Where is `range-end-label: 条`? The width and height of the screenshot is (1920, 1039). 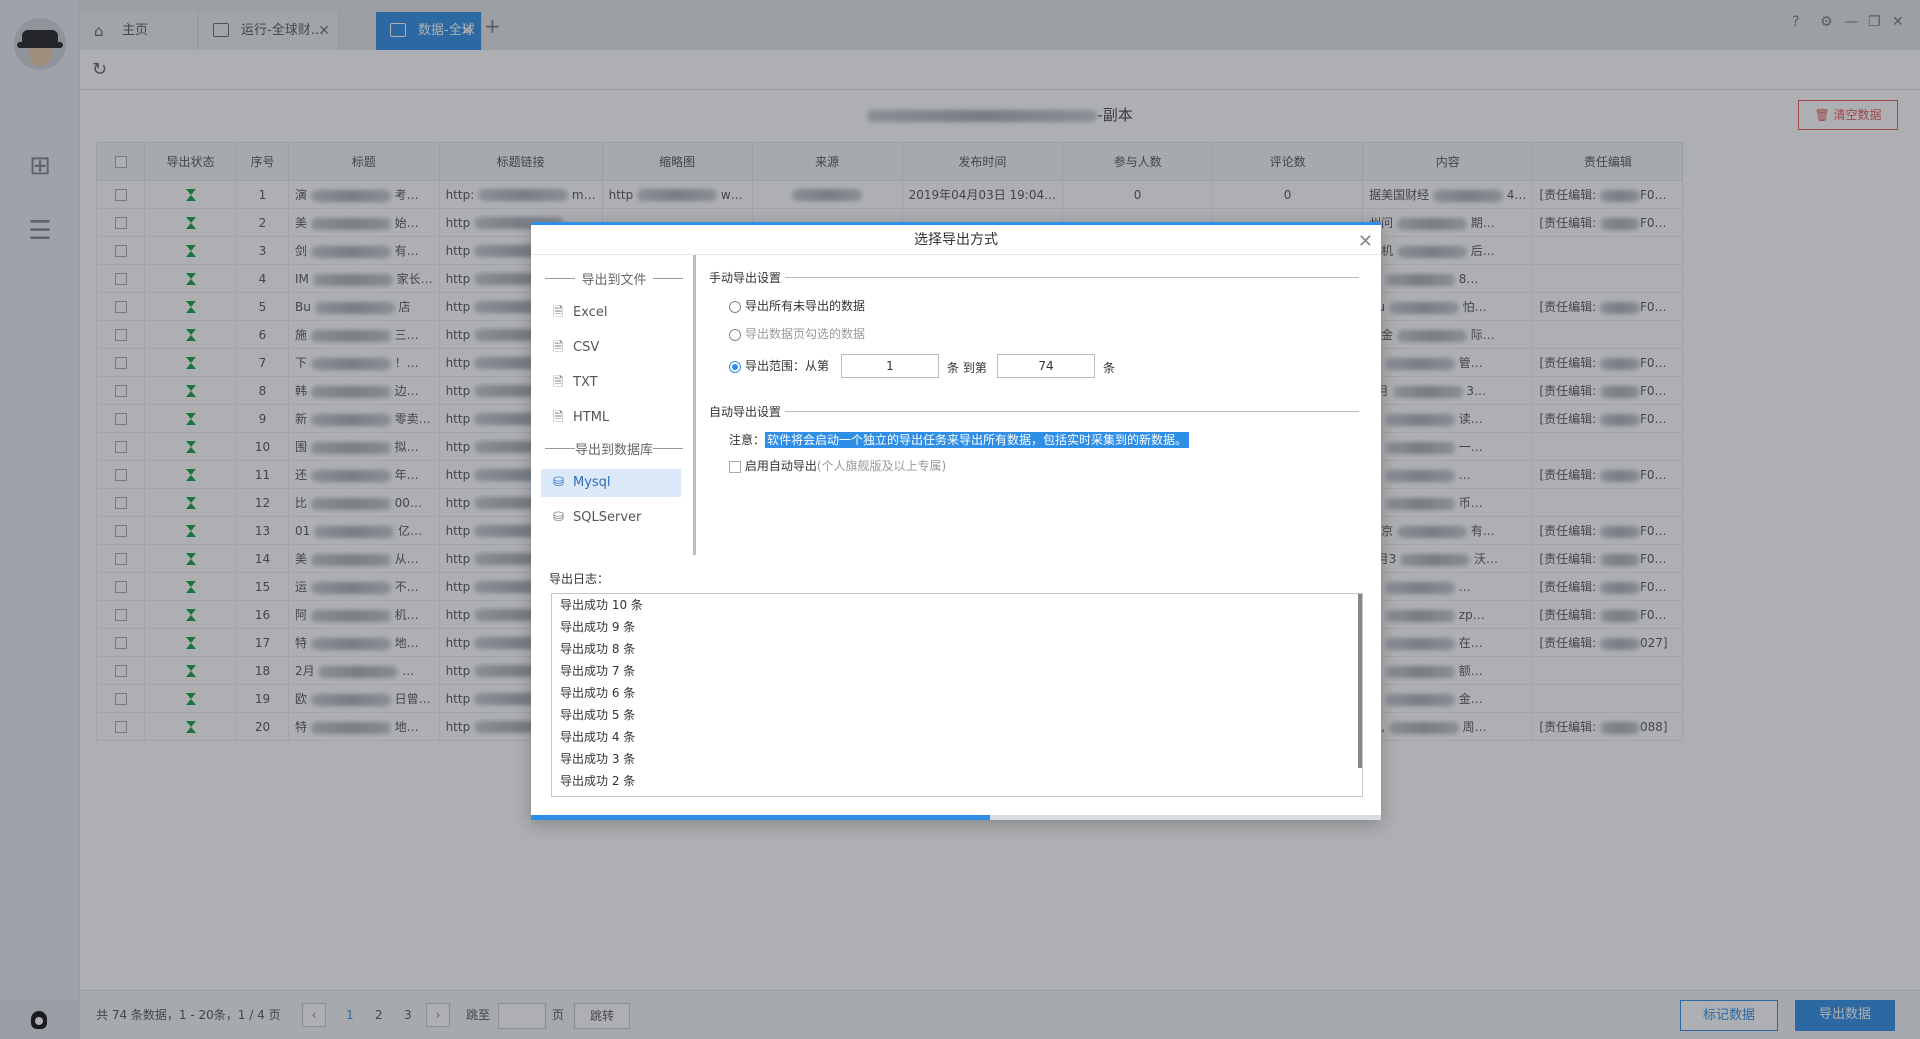 range-end-label: 条 is located at coordinates (1109, 368).